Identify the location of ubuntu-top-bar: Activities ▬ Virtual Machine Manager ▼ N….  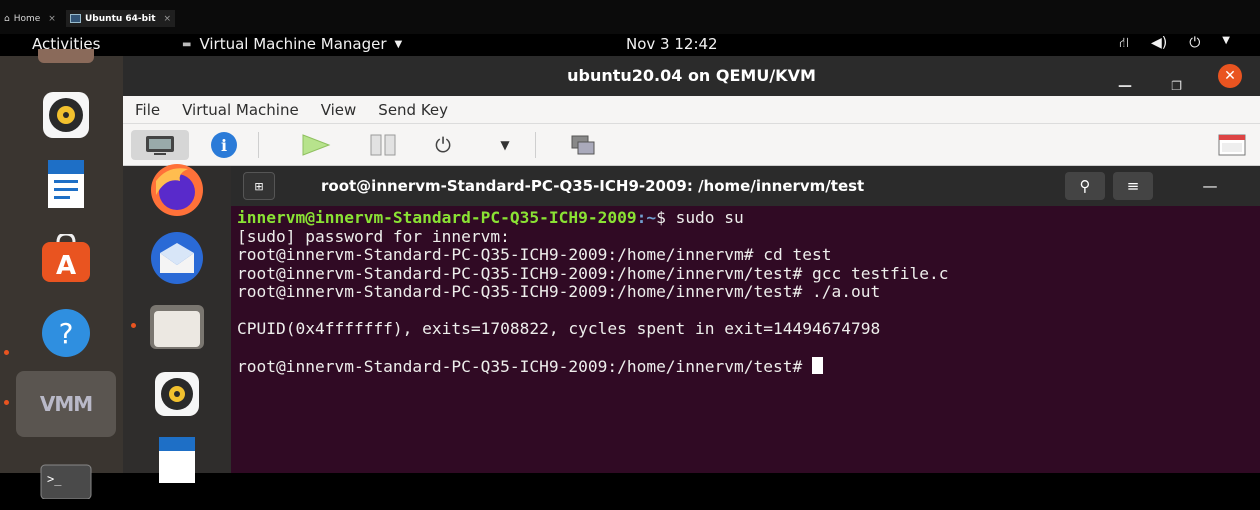
(630, 45).